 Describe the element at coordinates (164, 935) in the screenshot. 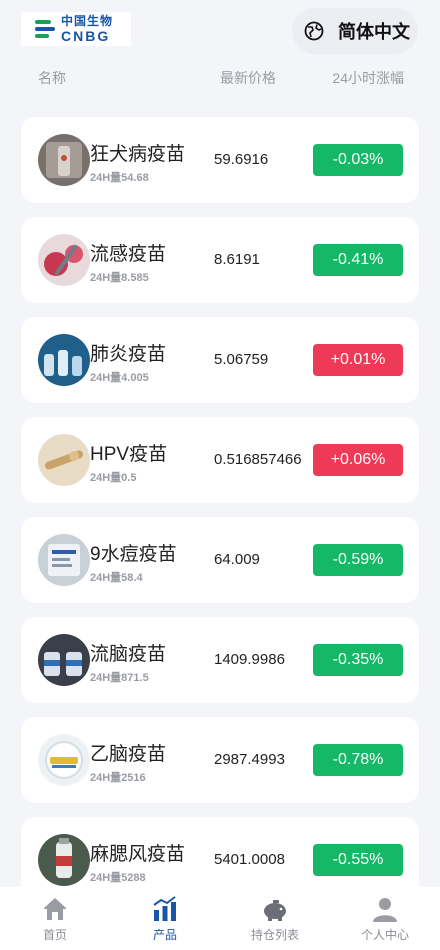

I see `tab-label: 产品` at that location.